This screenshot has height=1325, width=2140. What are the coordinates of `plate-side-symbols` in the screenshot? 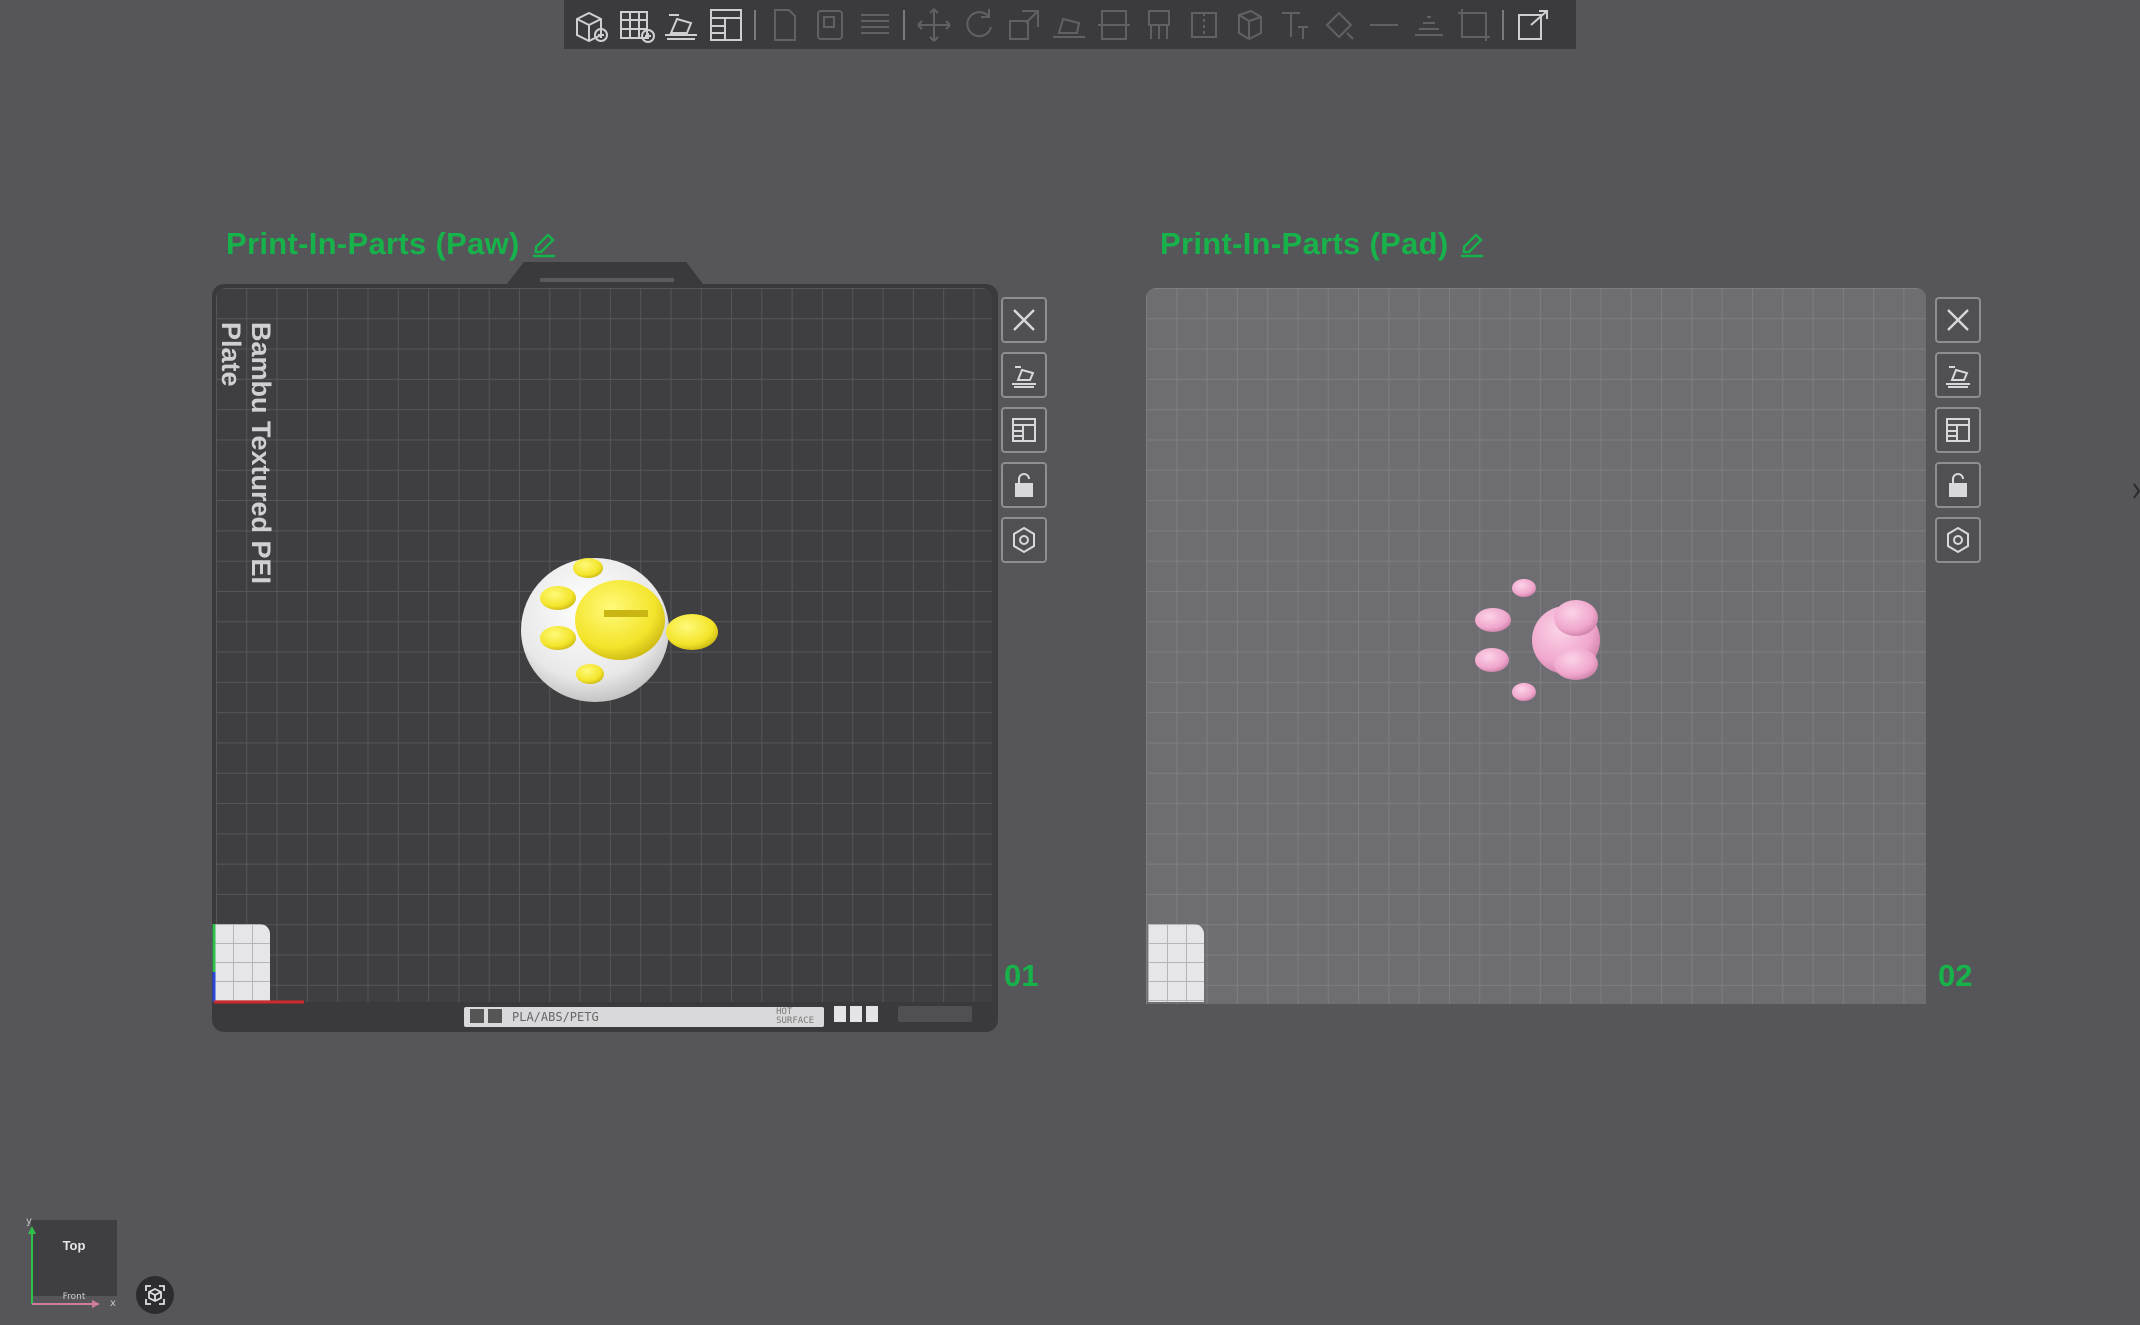 It's located at (856, 1014).